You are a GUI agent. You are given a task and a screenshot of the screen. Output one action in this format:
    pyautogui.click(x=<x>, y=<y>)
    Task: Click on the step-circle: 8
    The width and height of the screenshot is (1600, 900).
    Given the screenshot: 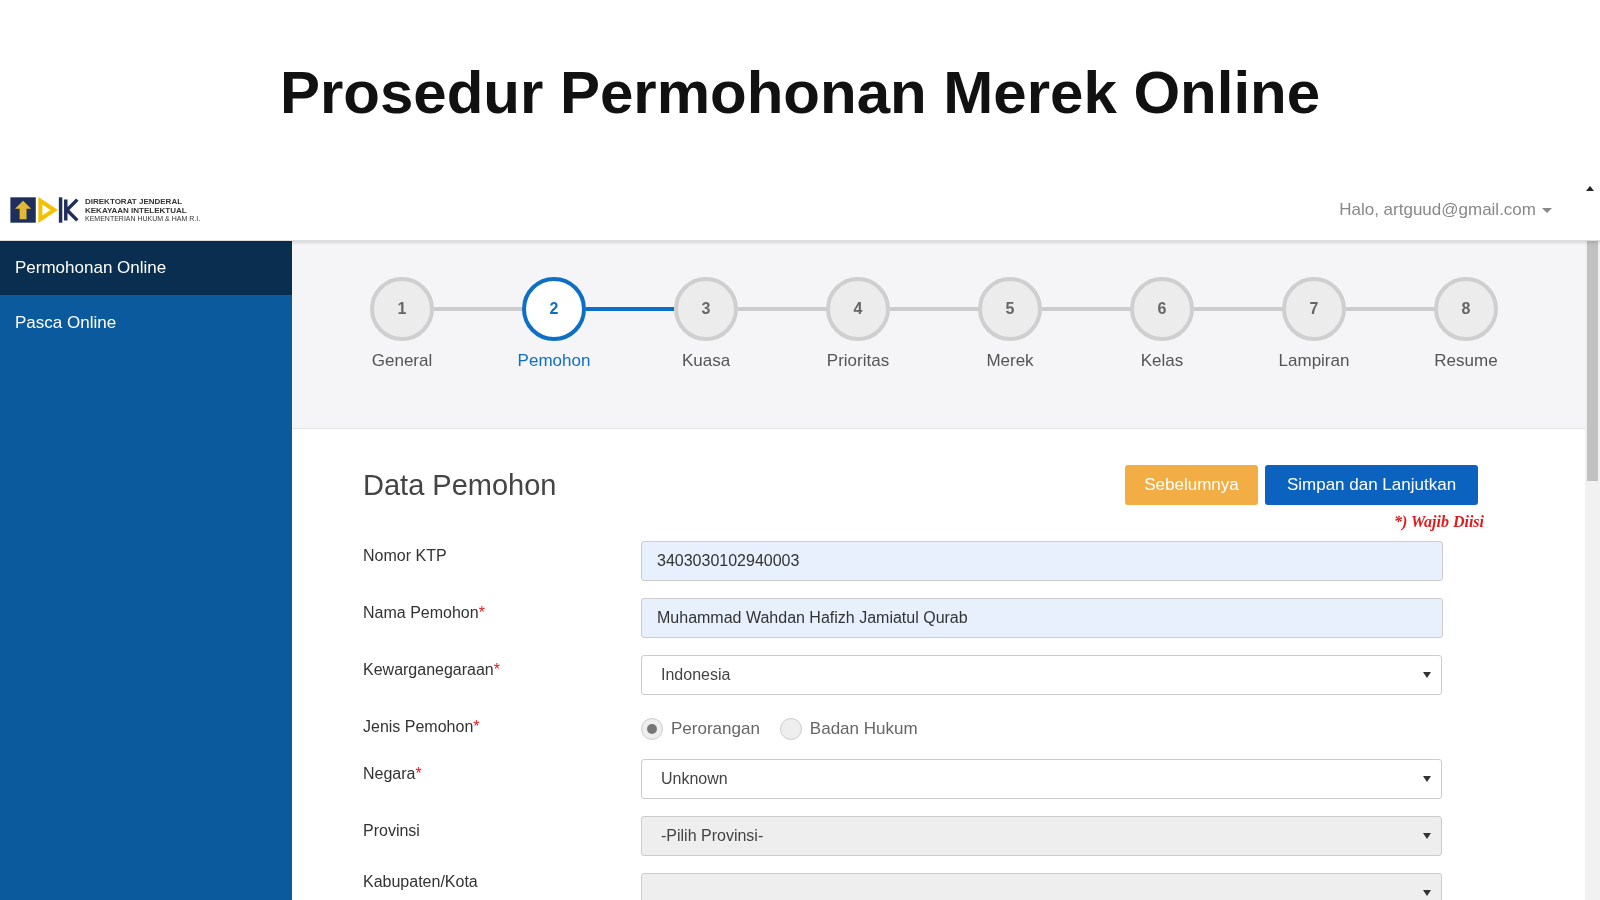 What is the action you would take?
    pyautogui.click(x=1466, y=309)
    